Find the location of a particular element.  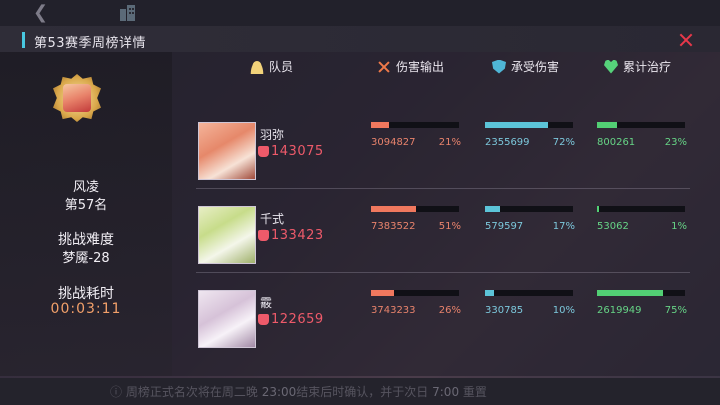

shield-icon is located at coordinates (499, 66).